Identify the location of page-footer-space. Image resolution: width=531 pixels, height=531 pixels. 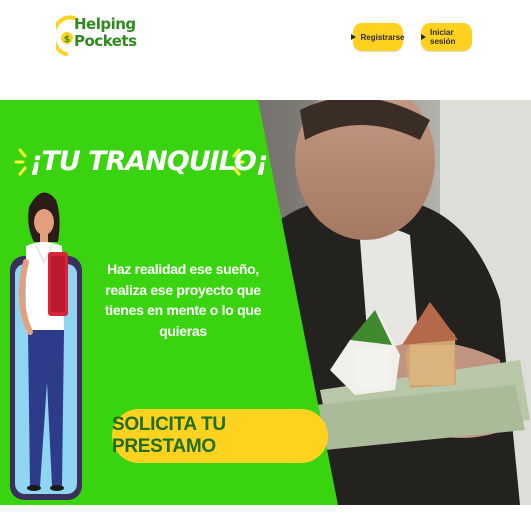
(265, 518).